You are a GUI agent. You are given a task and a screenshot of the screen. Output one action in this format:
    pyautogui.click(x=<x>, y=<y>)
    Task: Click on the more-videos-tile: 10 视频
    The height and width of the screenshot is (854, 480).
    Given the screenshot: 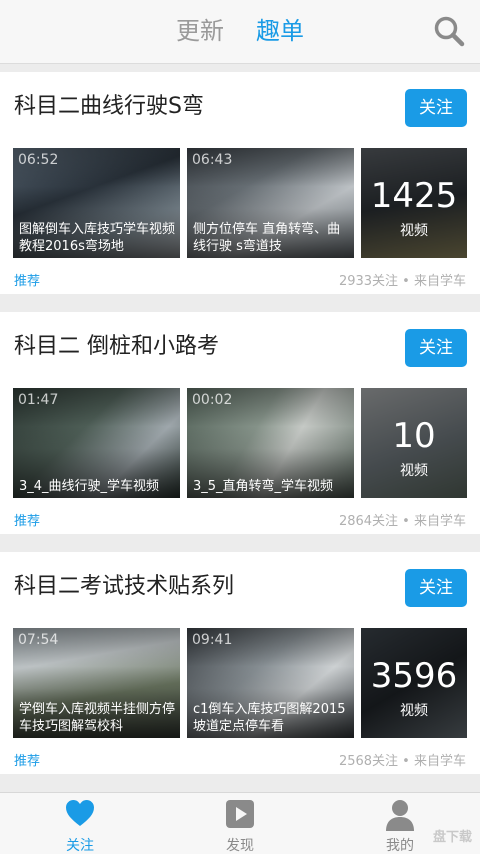 What is the action you would take?
    pyautogui.click(x=414, y=443)
    